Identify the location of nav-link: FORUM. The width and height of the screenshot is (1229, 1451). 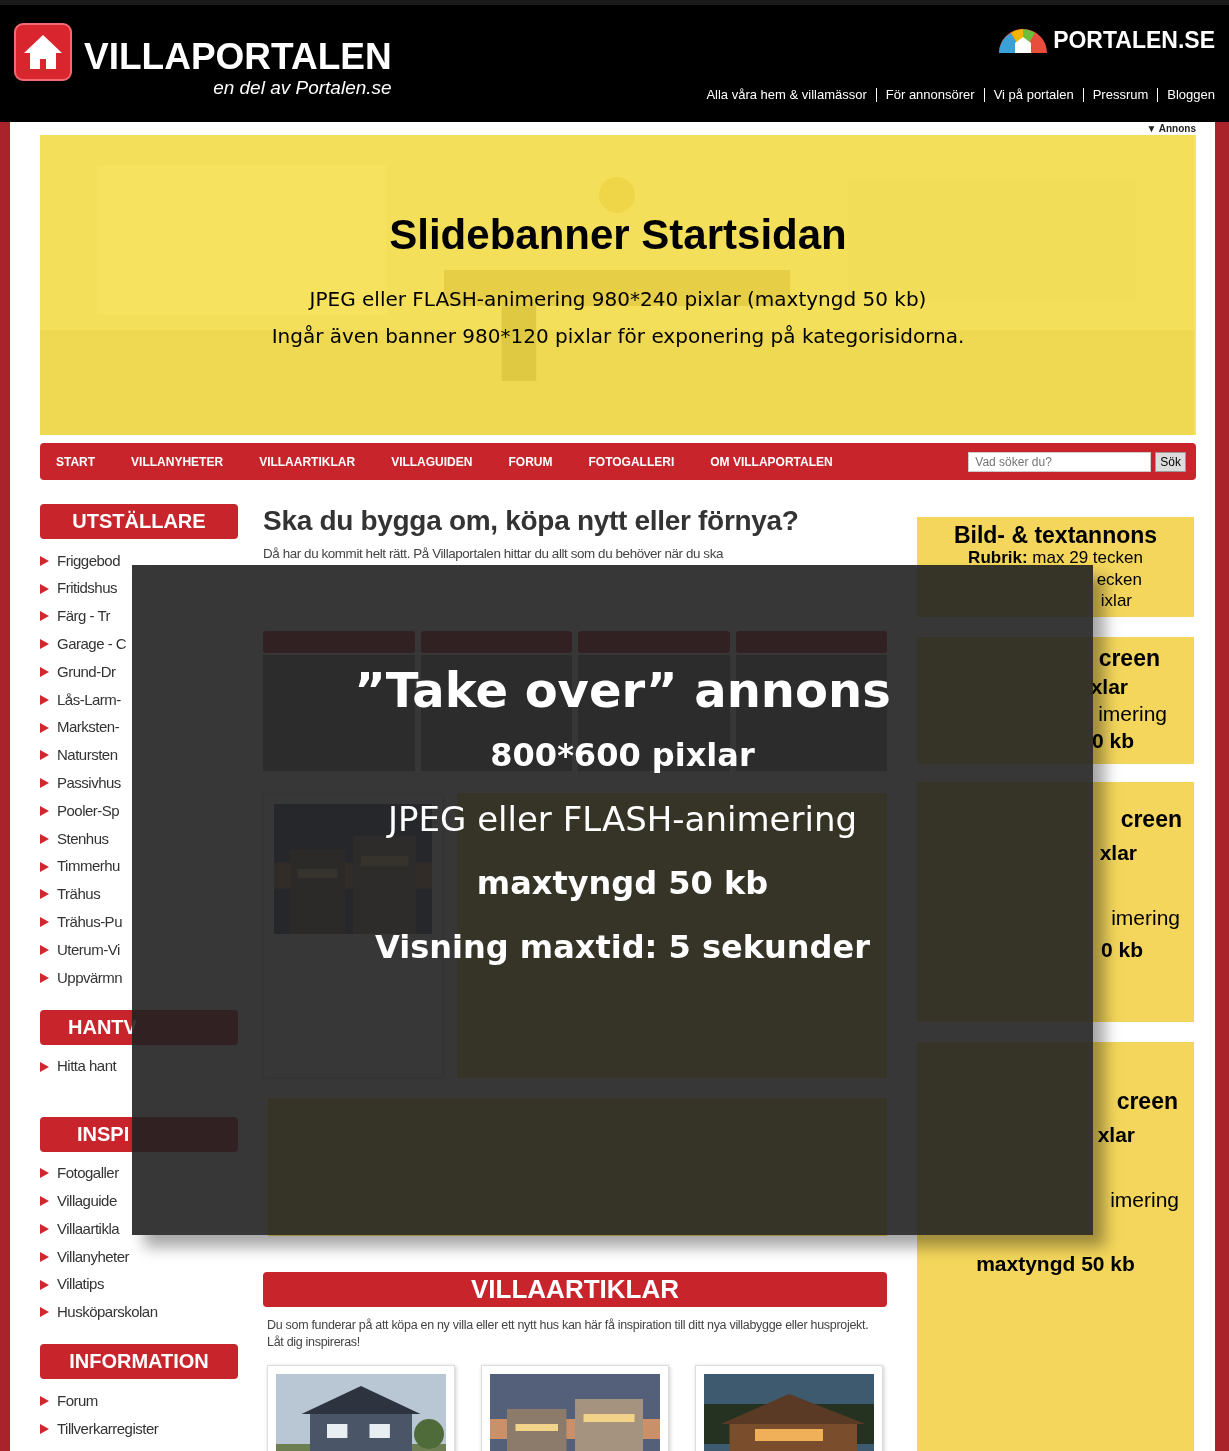
(530, 461).